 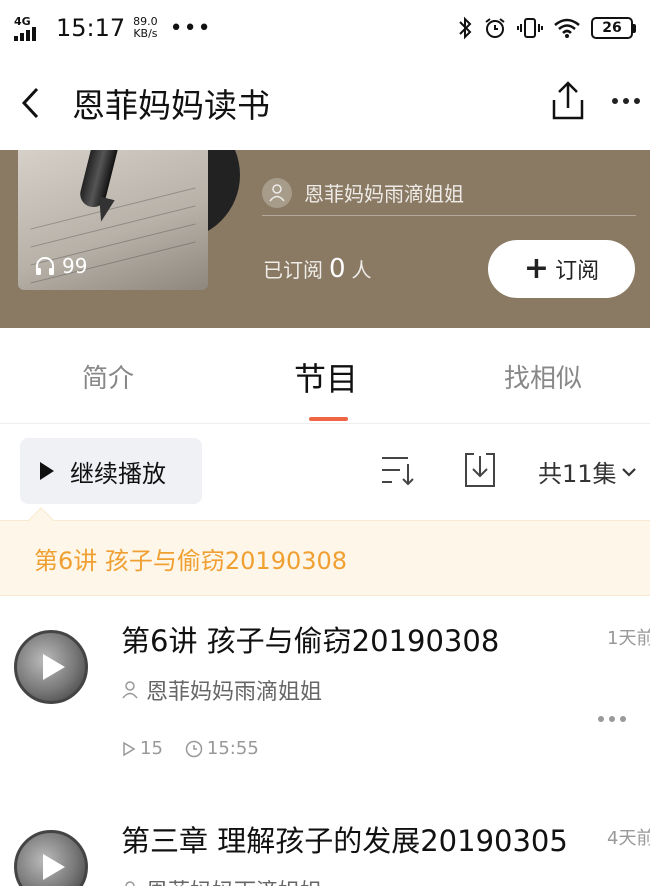 I want to click on headphones-icon, so click(x=45, y=266).